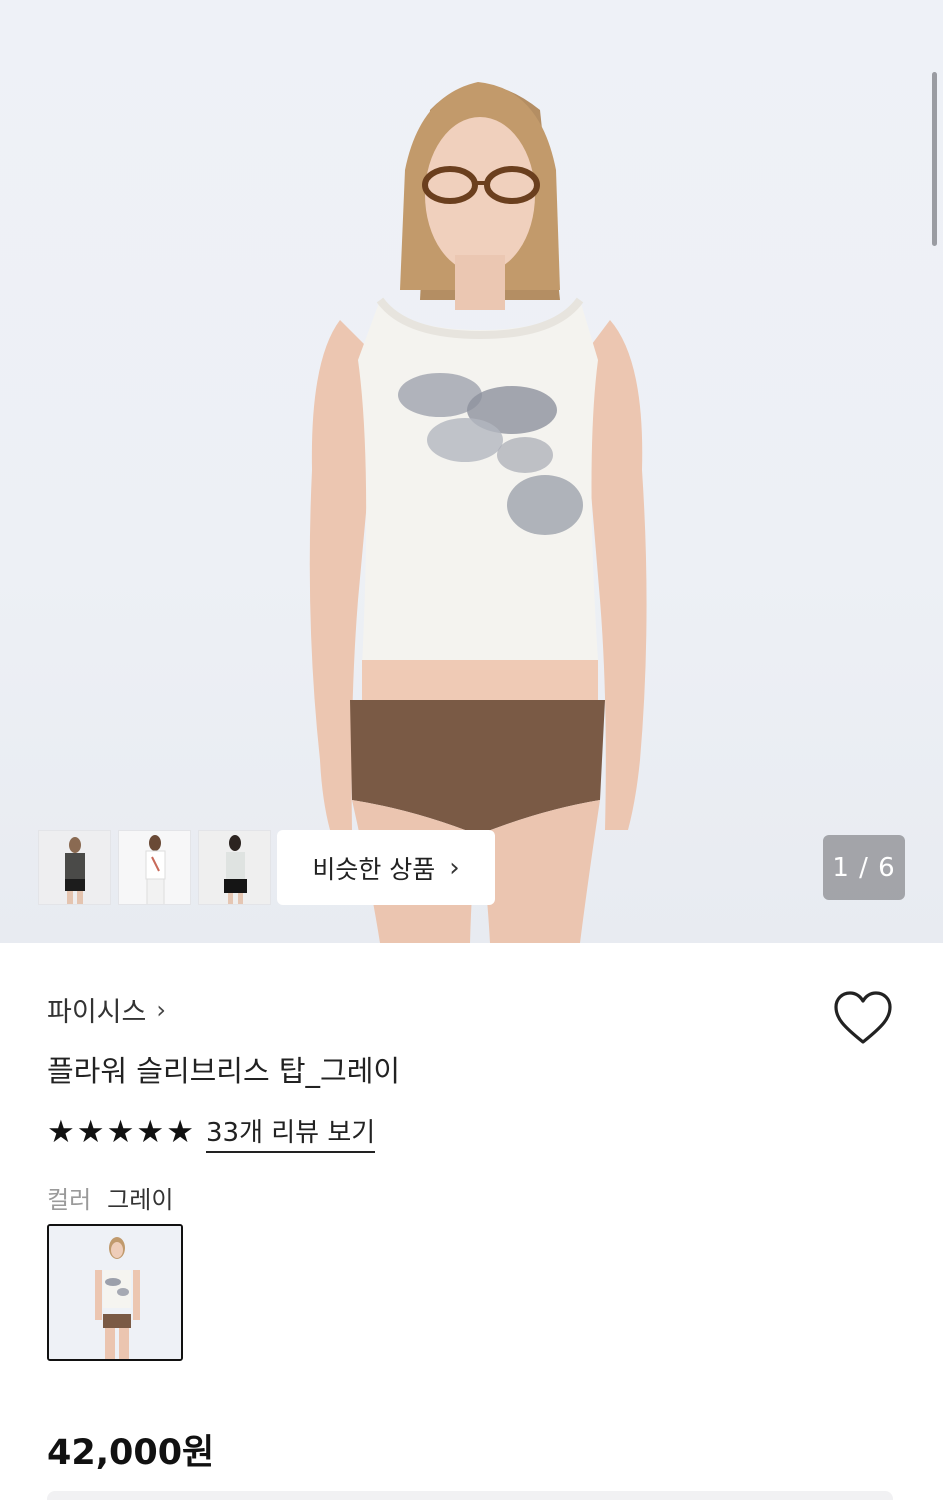  I want to click on color-value: 그레이, so click(140, 1200).